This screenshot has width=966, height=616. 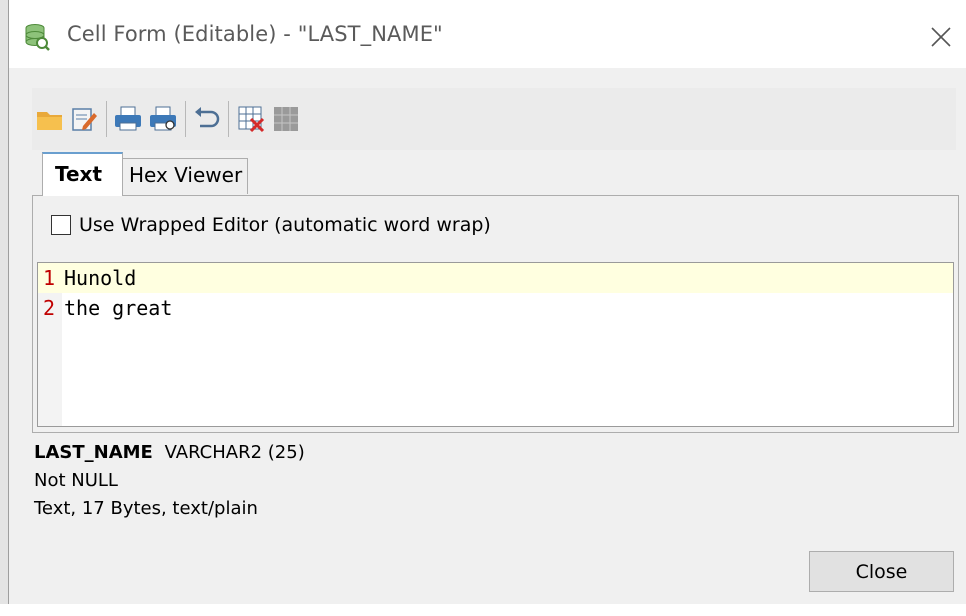 I want to click on title-bar: Cell Form (Editable) - "LAST_NAME", so click(x=487, y=34).